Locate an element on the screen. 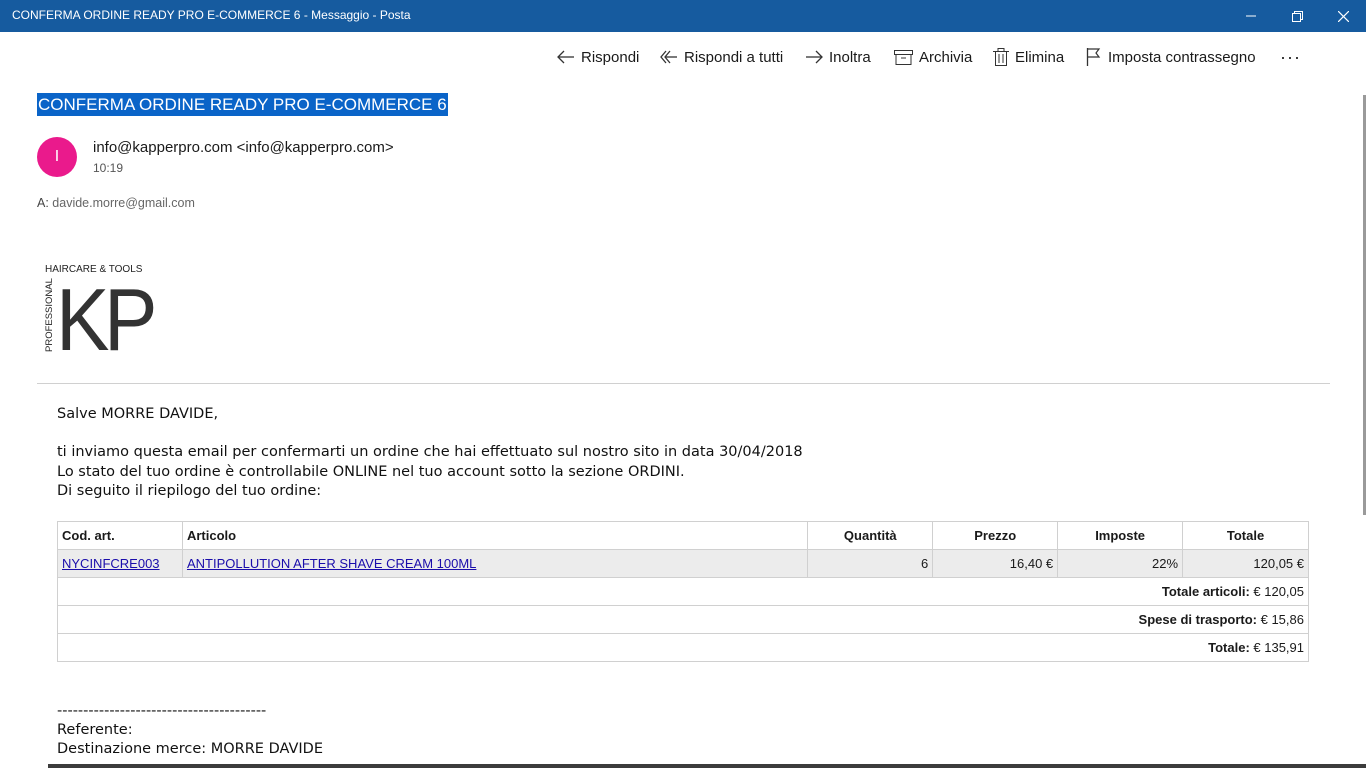 This screenshot has height=768, width=1366. recipient-line: A: davide.morre@gmail.com is located at coordinates (116, 203).